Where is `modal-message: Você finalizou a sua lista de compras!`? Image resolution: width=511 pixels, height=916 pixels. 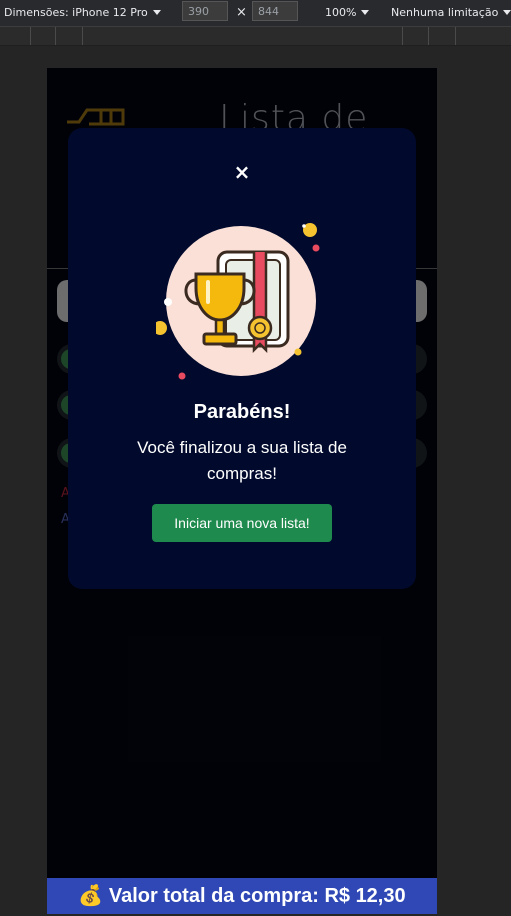
modal-message: Você finalizou a sua lista de compras! is located at coordinates (242, 460).